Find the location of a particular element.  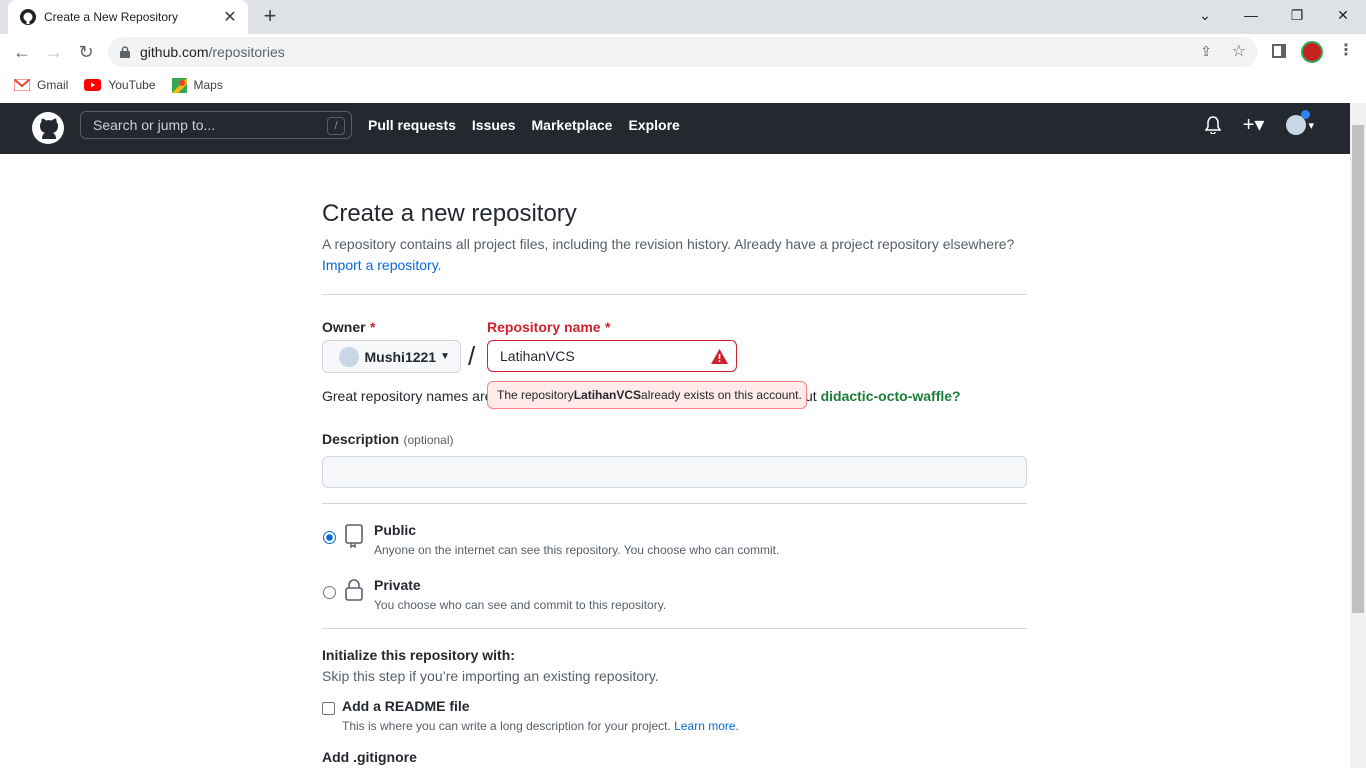

header-nav: Pull requests Issues Marketplace Explore is located at coordinates (524, 125).